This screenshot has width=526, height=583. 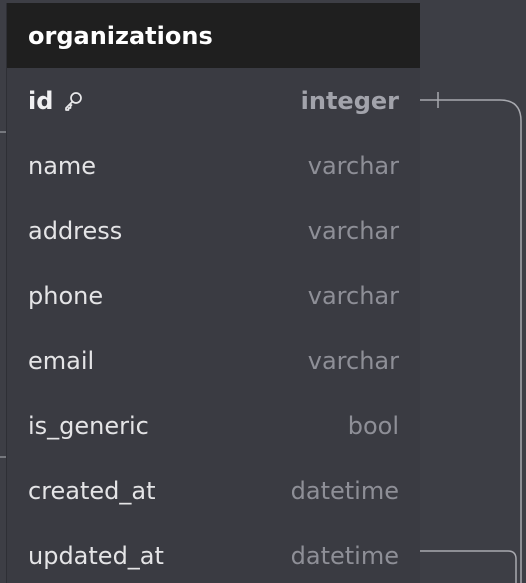 What do you see at coordinates (213, 360) in the screenshot?
I see `column-row-email: email varchar` at bounding box center [213, 360].